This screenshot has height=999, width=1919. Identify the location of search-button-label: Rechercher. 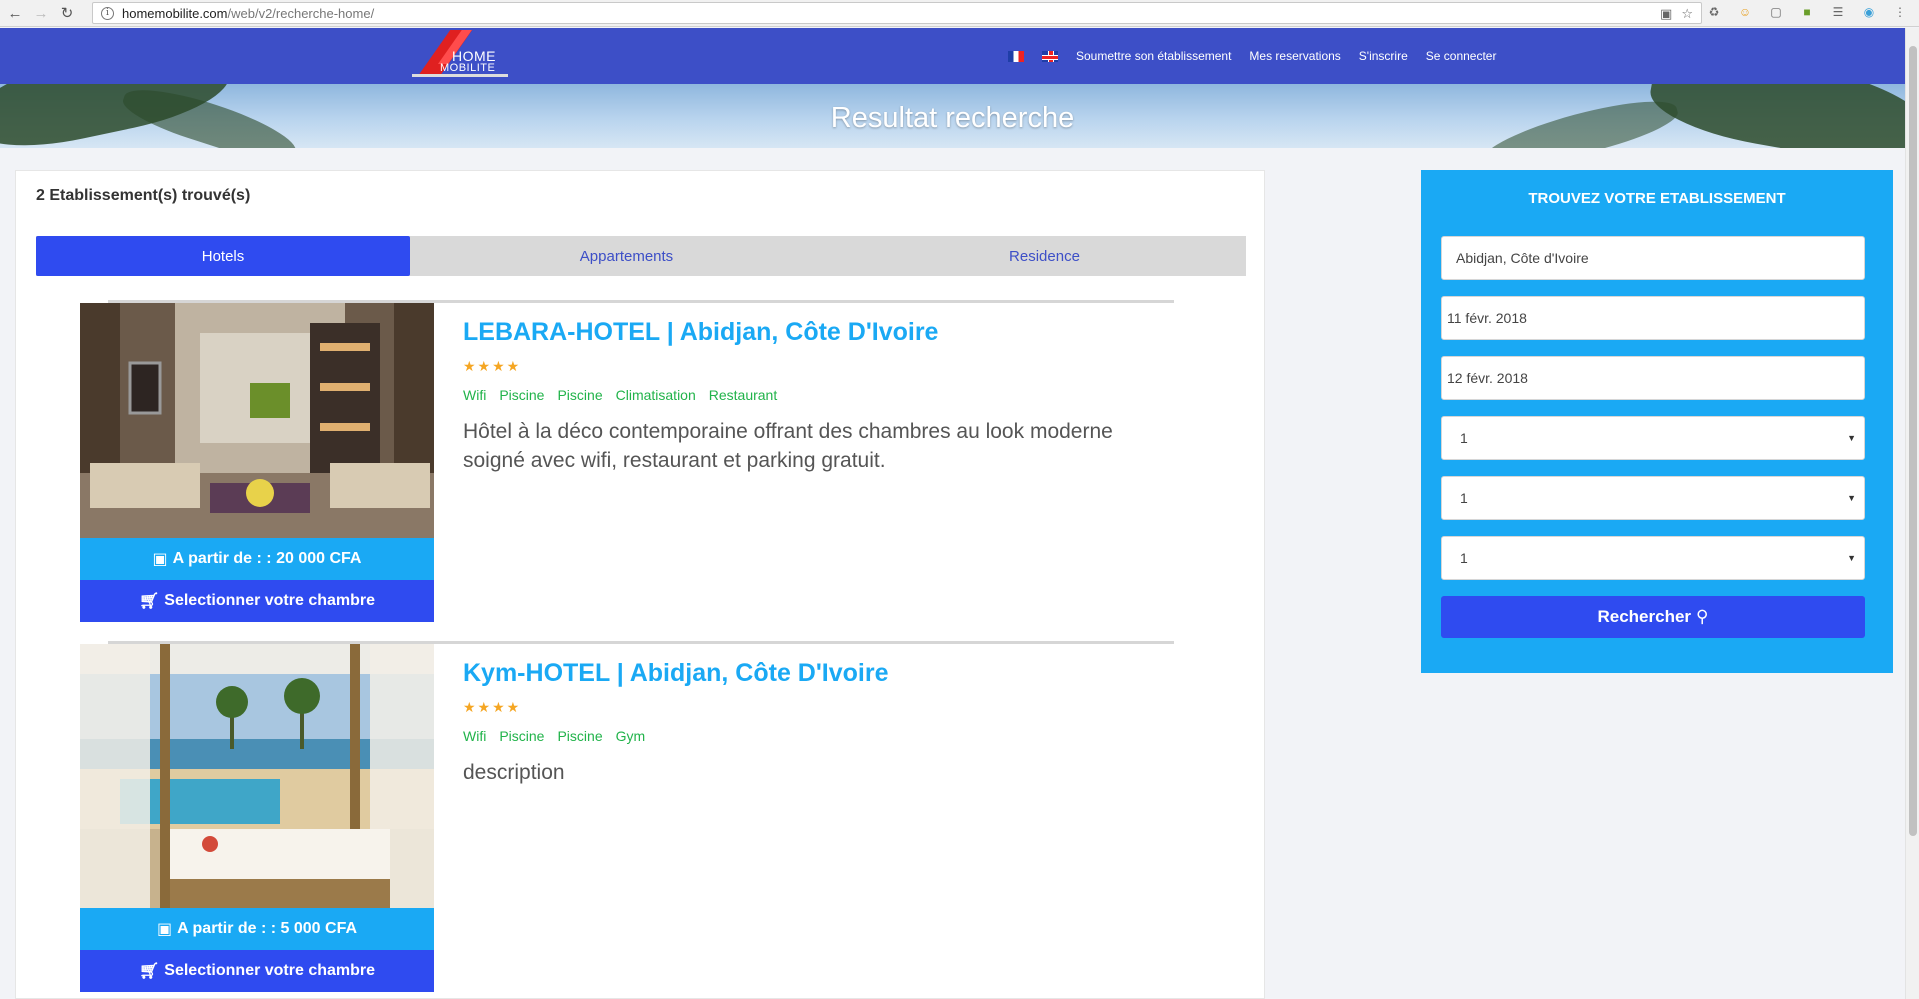
(1644, 616).